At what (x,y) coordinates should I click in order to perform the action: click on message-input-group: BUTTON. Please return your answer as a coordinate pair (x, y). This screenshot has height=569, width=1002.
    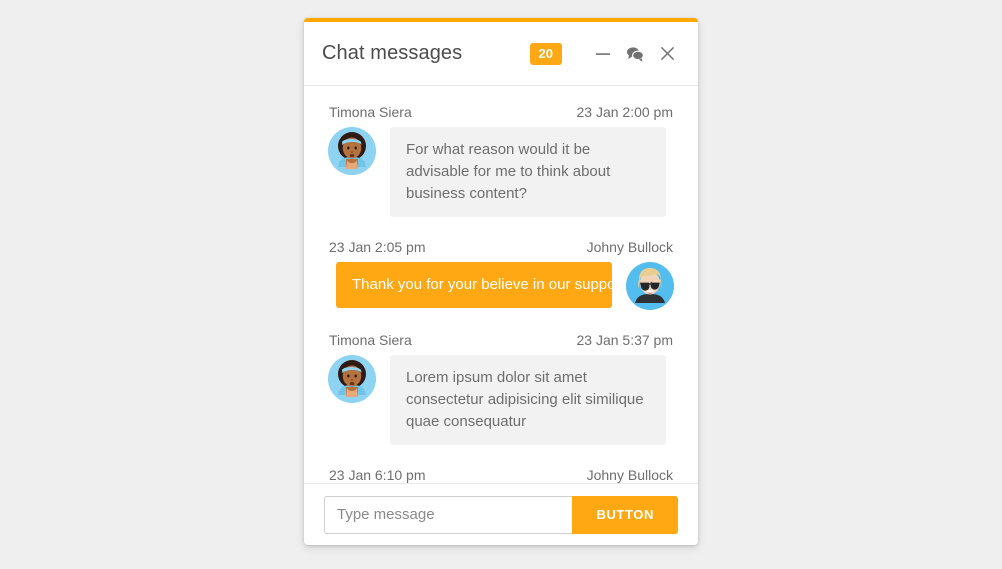
    Looking at the image, I should click on (501, 514).